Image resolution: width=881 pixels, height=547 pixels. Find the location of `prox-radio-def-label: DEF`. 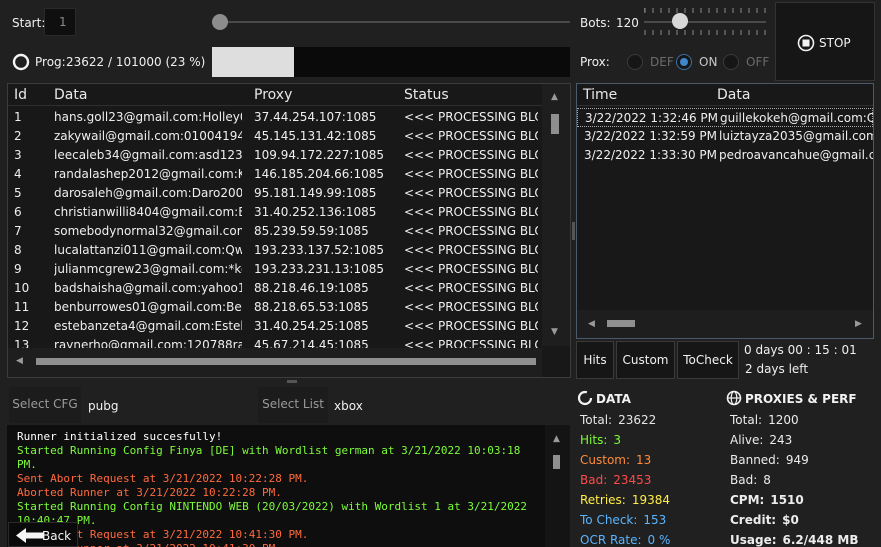

prox-radio-def-label: DEF is located at coordinates (662, 62).